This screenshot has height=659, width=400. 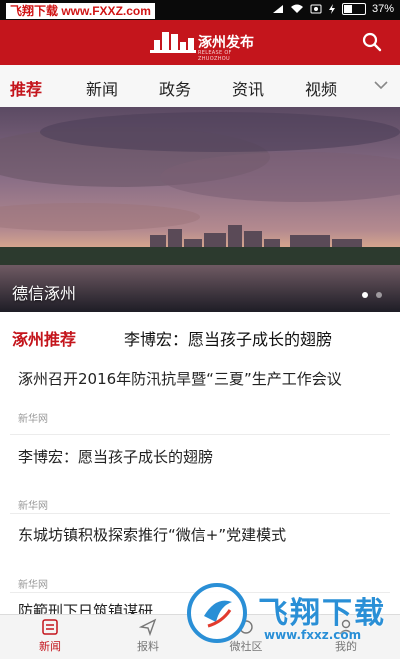 I want to click on battery-percent: 37%, so click(x=382, y=9).